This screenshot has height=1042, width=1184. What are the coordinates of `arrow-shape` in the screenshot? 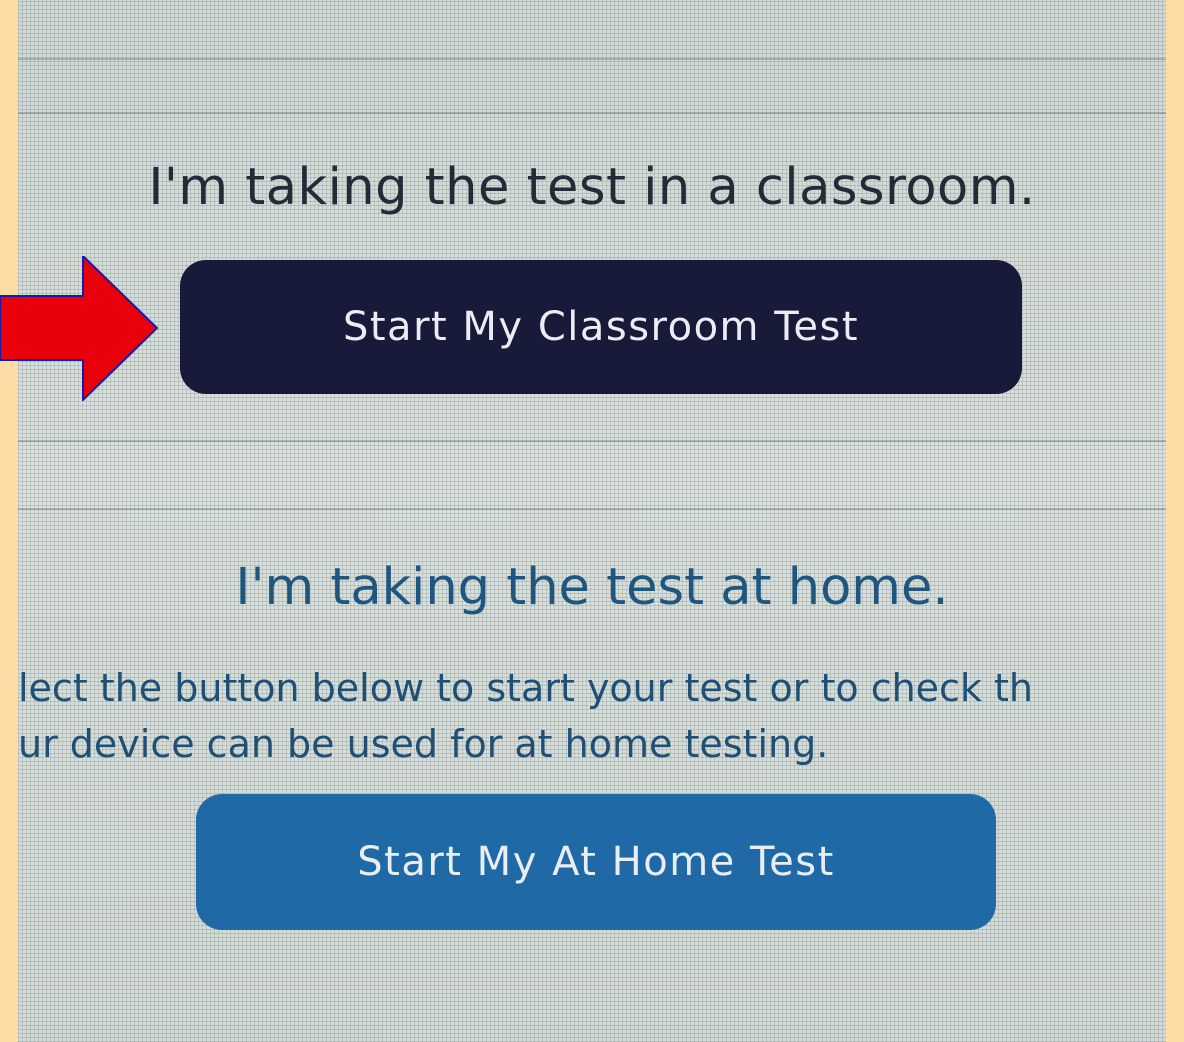 It's located at (79, 328).